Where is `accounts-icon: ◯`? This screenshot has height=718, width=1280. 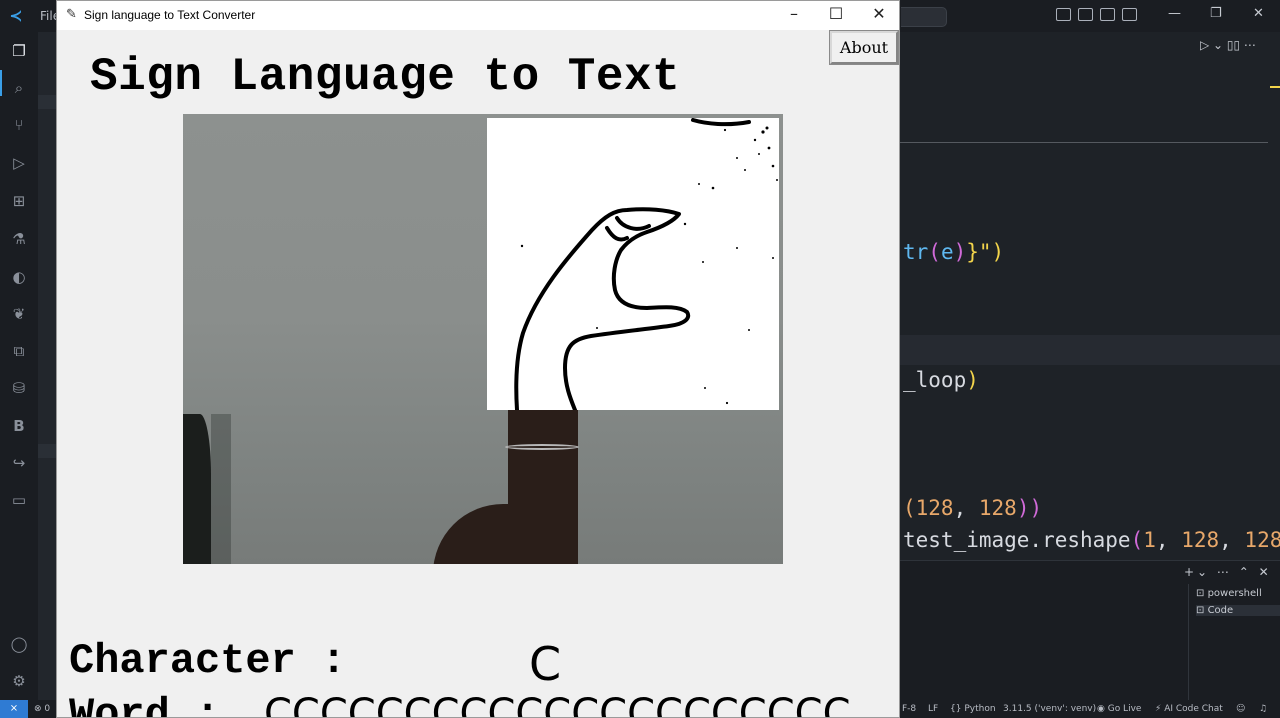
accounts-icon: ◯ is located at coordinates (19, 644).